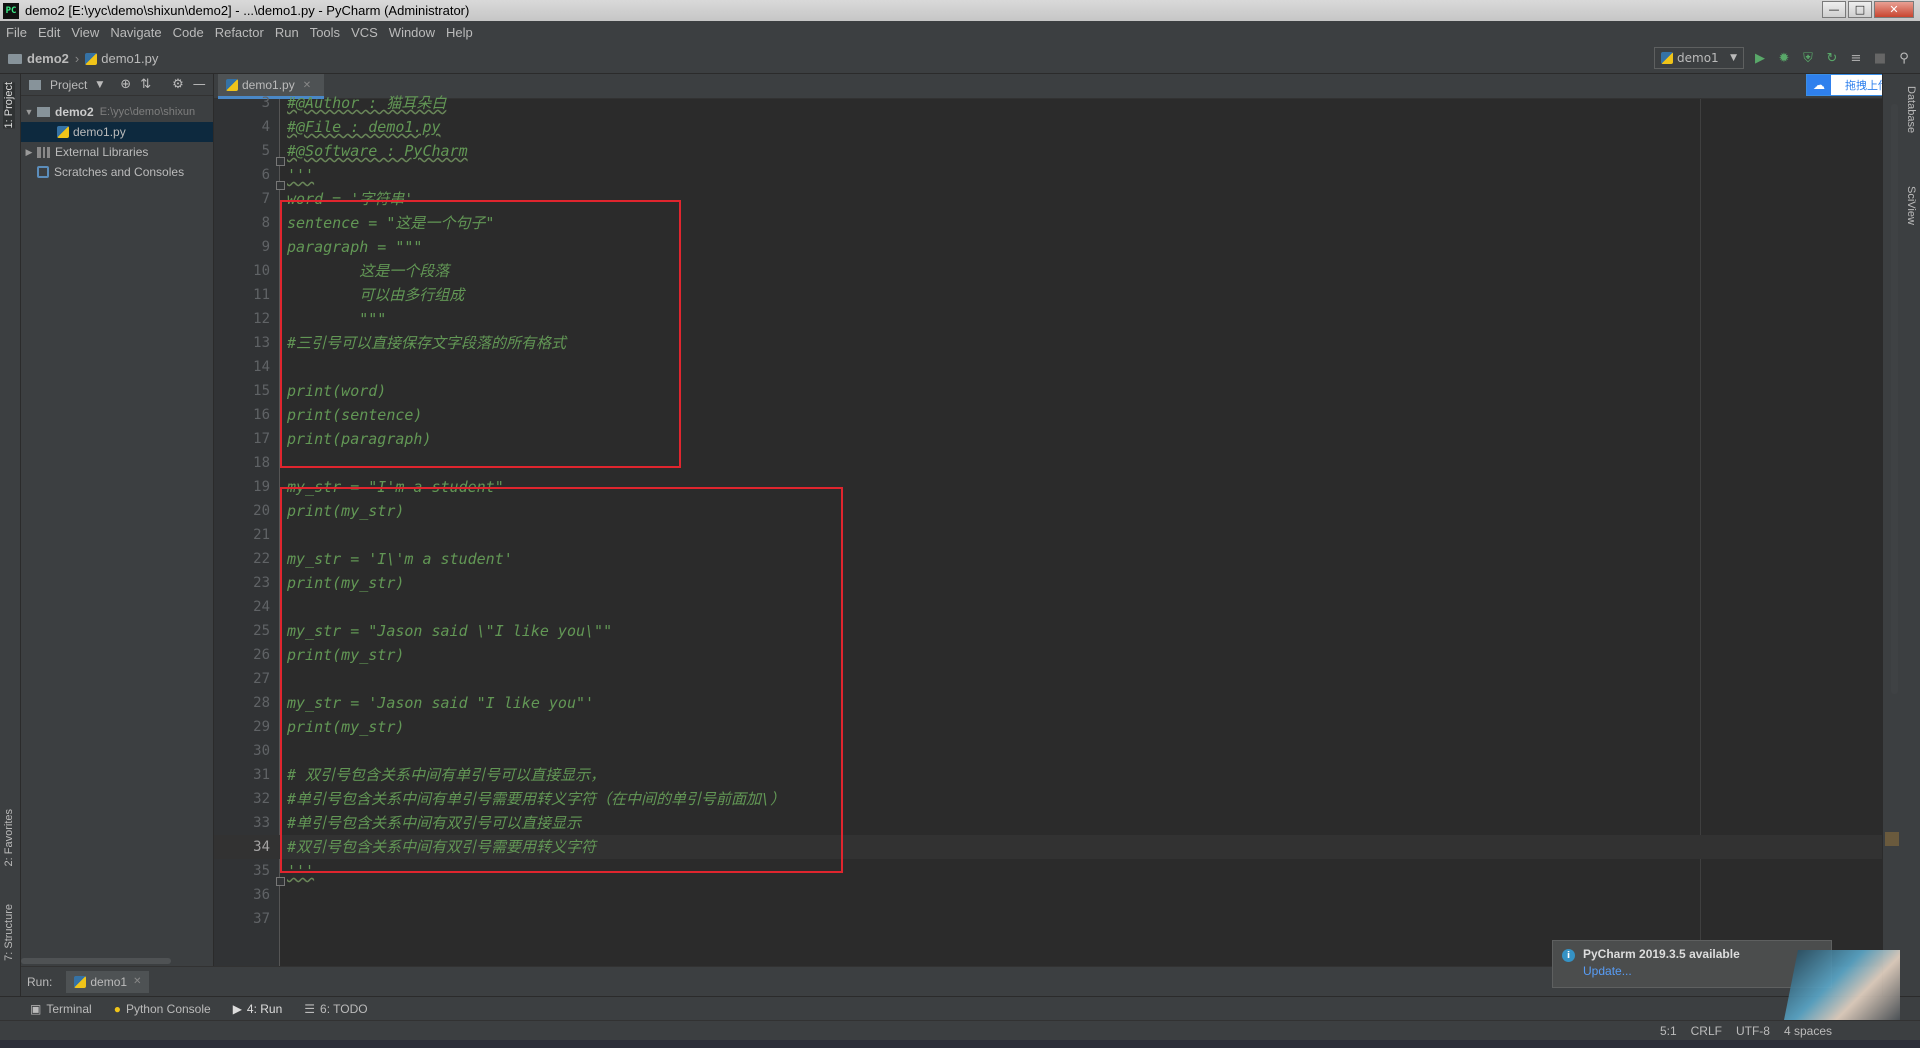 This screenshot has width=1920, height=1048. I want to click on project-horizontal-scrollbar, so click(96, 961).